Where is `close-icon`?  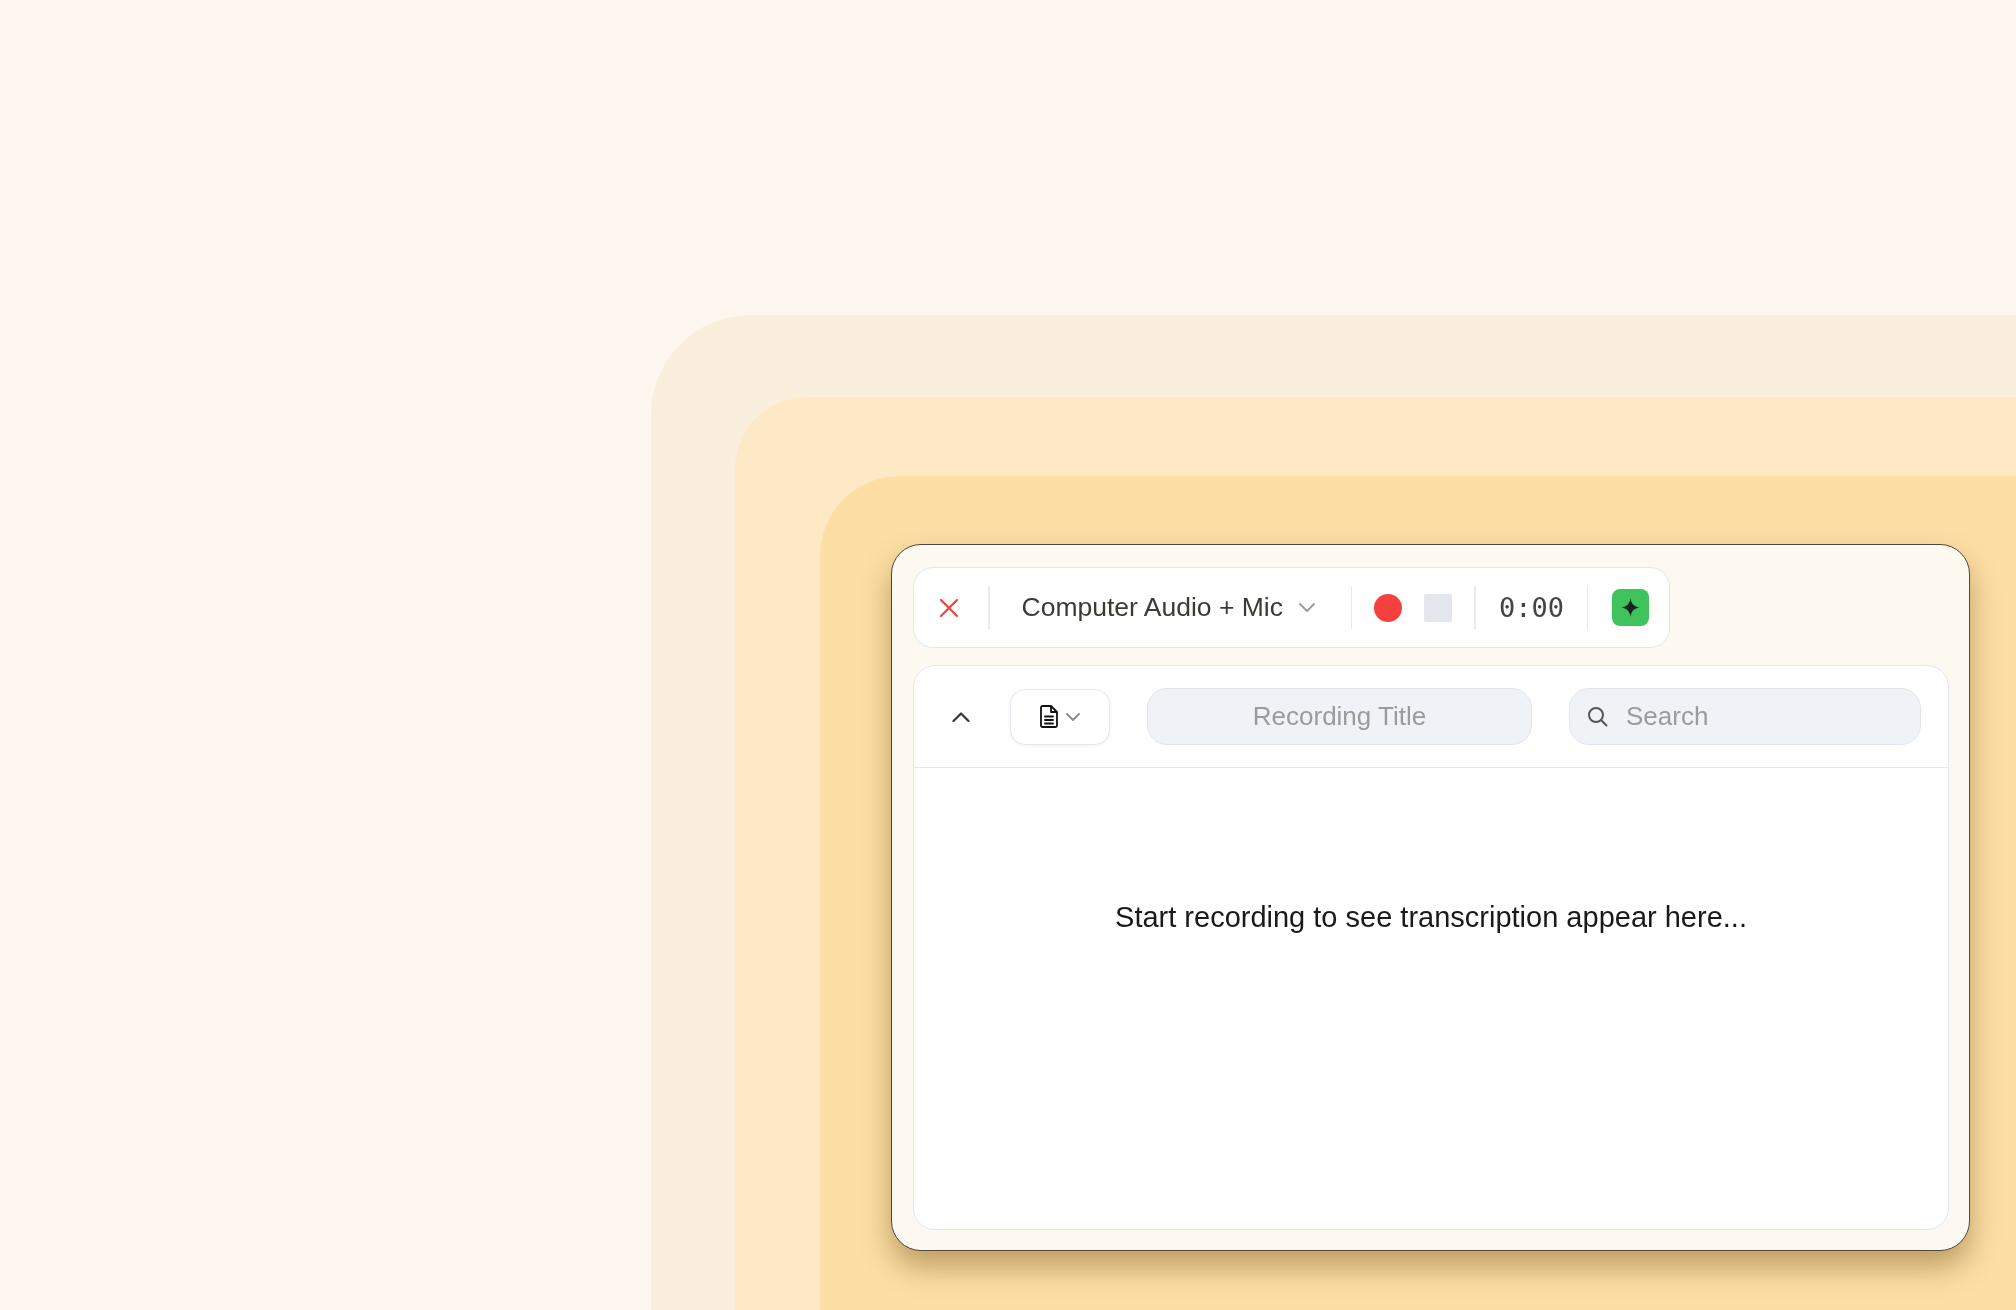
close-icon is located at coordinates (949, 607).